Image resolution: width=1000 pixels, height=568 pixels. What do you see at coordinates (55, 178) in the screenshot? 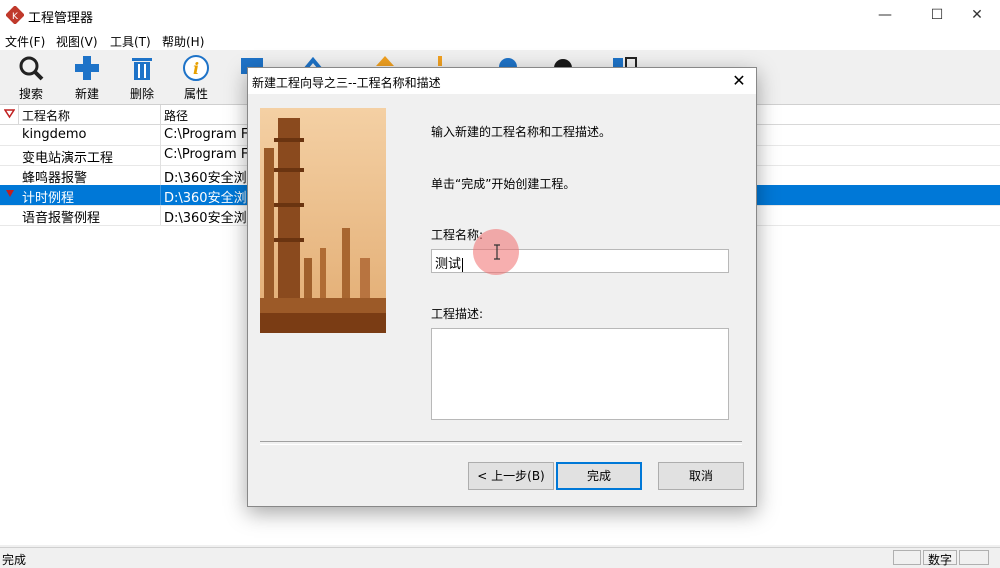
I see `project-name: 蜂鸣器报警` at bounding box center [55, 178].